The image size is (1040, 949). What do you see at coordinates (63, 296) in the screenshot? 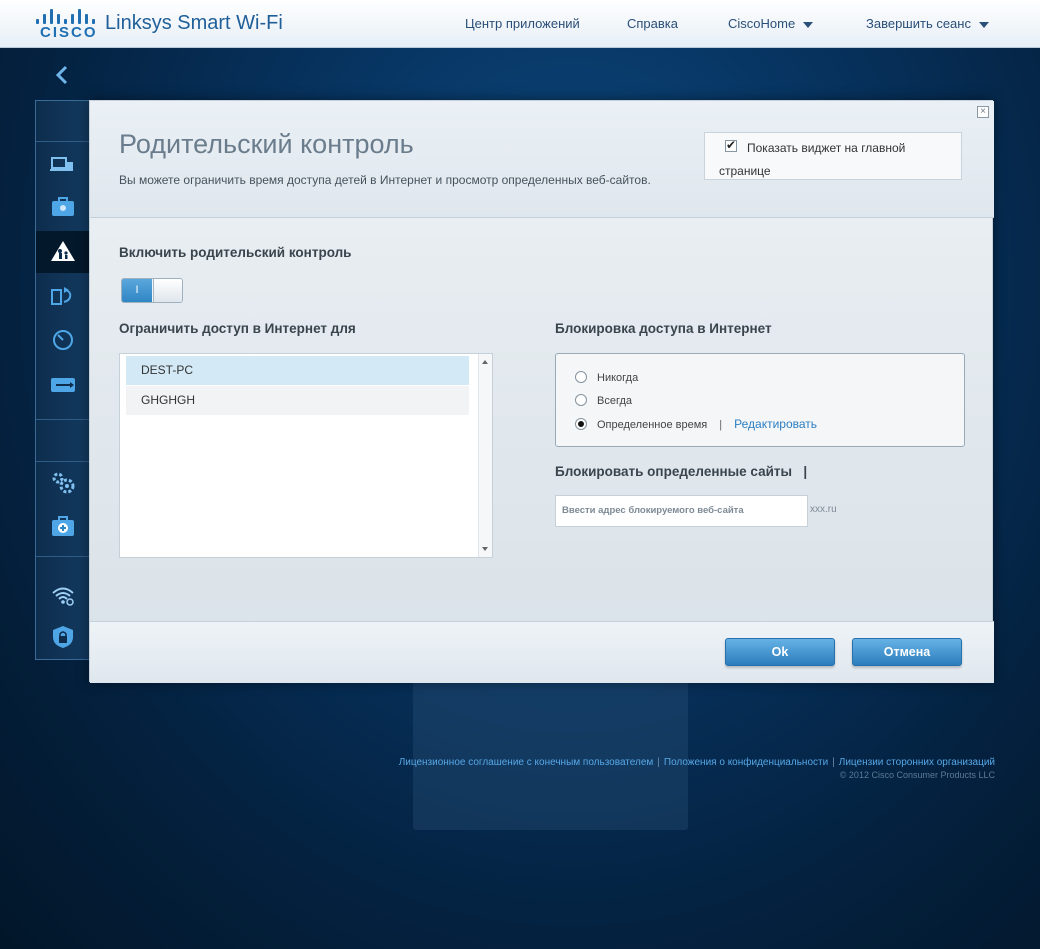
I see `media-prioritization-icon` at bounding box center [63, 296].